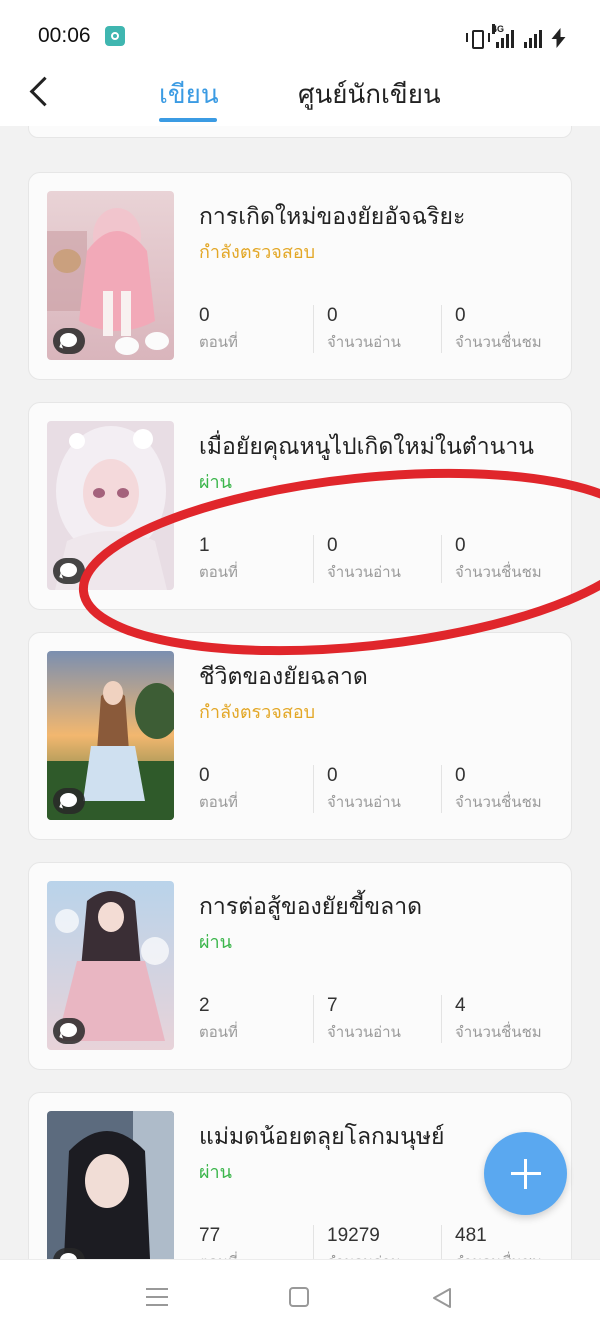 The width and height of the screenshot is (600, 1333). What do you see at coordinates (332, 217) in the screenshot?
I see `novel-title: การเกิดใหม่ของยัยอัจฉริยะ` at bounding box center [332, 217].